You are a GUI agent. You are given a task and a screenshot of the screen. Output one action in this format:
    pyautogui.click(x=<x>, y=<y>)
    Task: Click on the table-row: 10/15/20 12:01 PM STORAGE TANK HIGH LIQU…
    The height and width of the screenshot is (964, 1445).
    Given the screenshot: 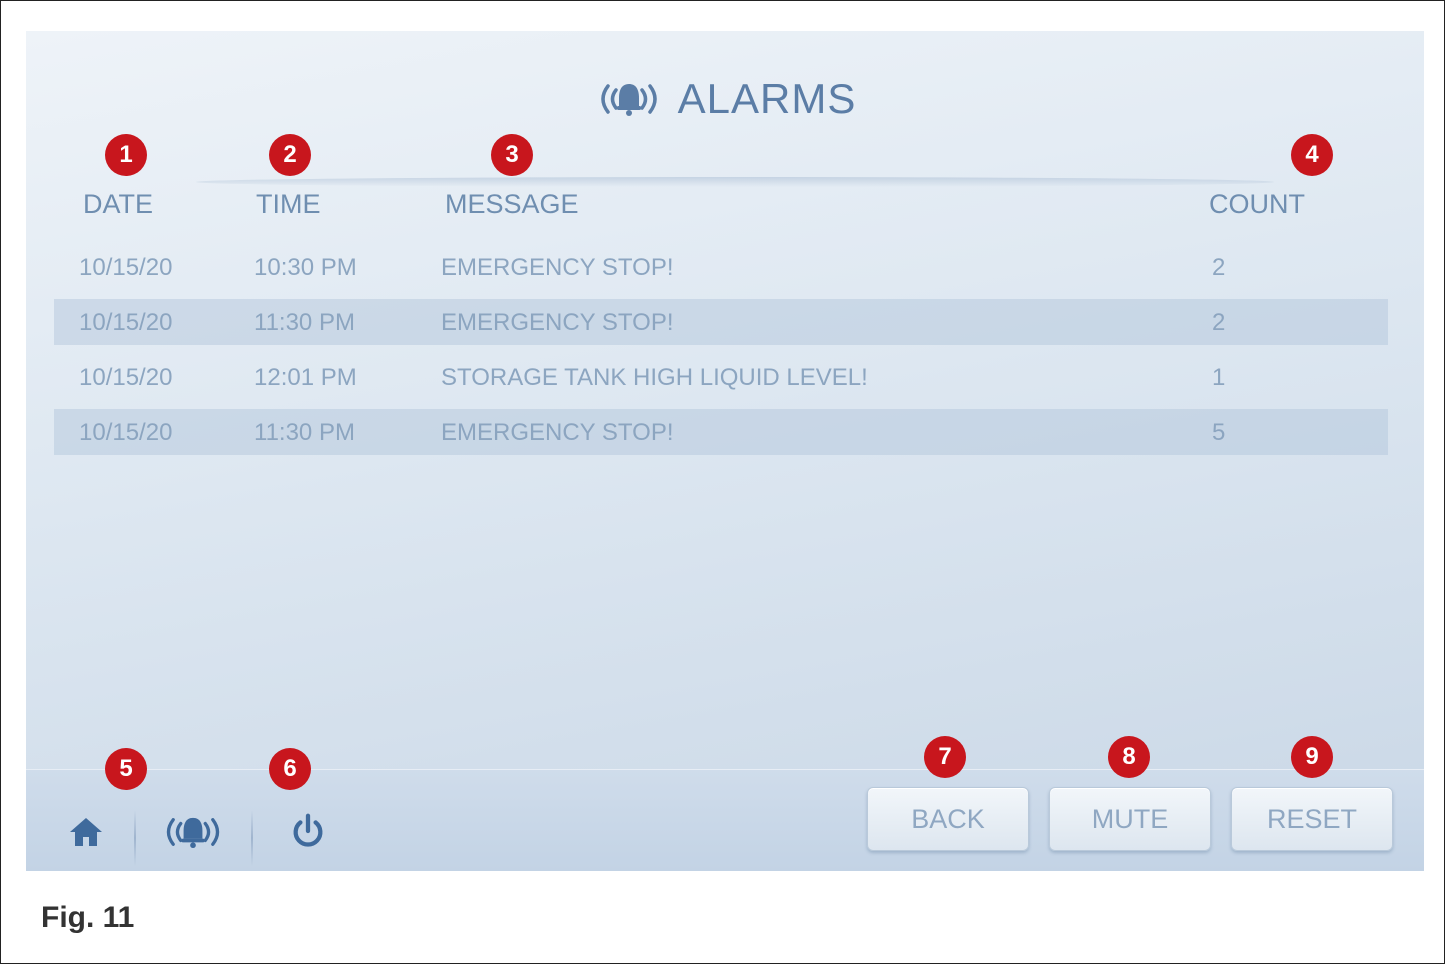 What is the action you would take?
    pyautogui.click(x=721, y=377)
    